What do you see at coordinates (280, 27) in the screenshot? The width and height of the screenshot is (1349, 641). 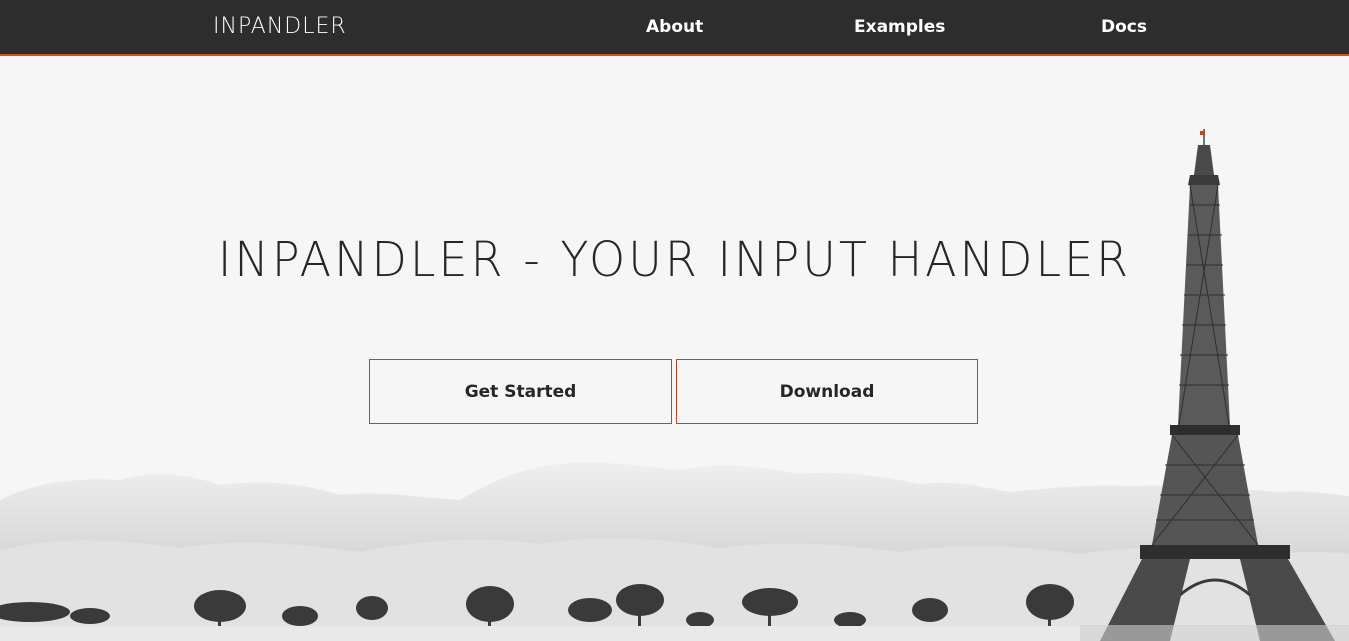 I see `brand-logo-link: INPANDLER` at bounding box center [280, 27].